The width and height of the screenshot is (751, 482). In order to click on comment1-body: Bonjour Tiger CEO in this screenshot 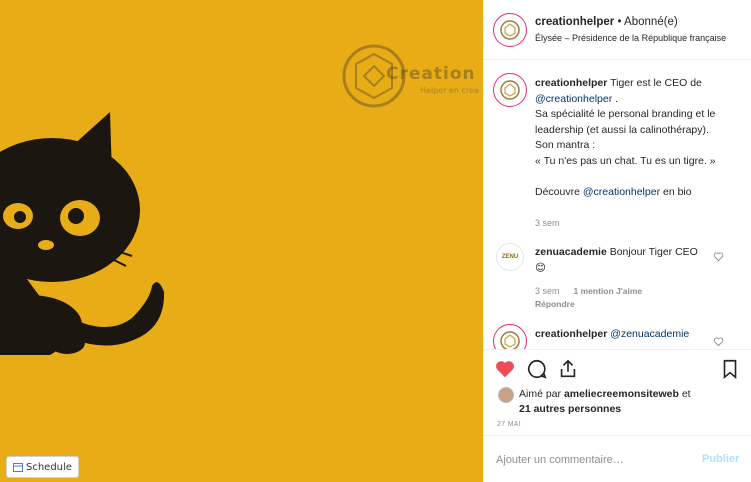, I will do `click(652, 252)`.